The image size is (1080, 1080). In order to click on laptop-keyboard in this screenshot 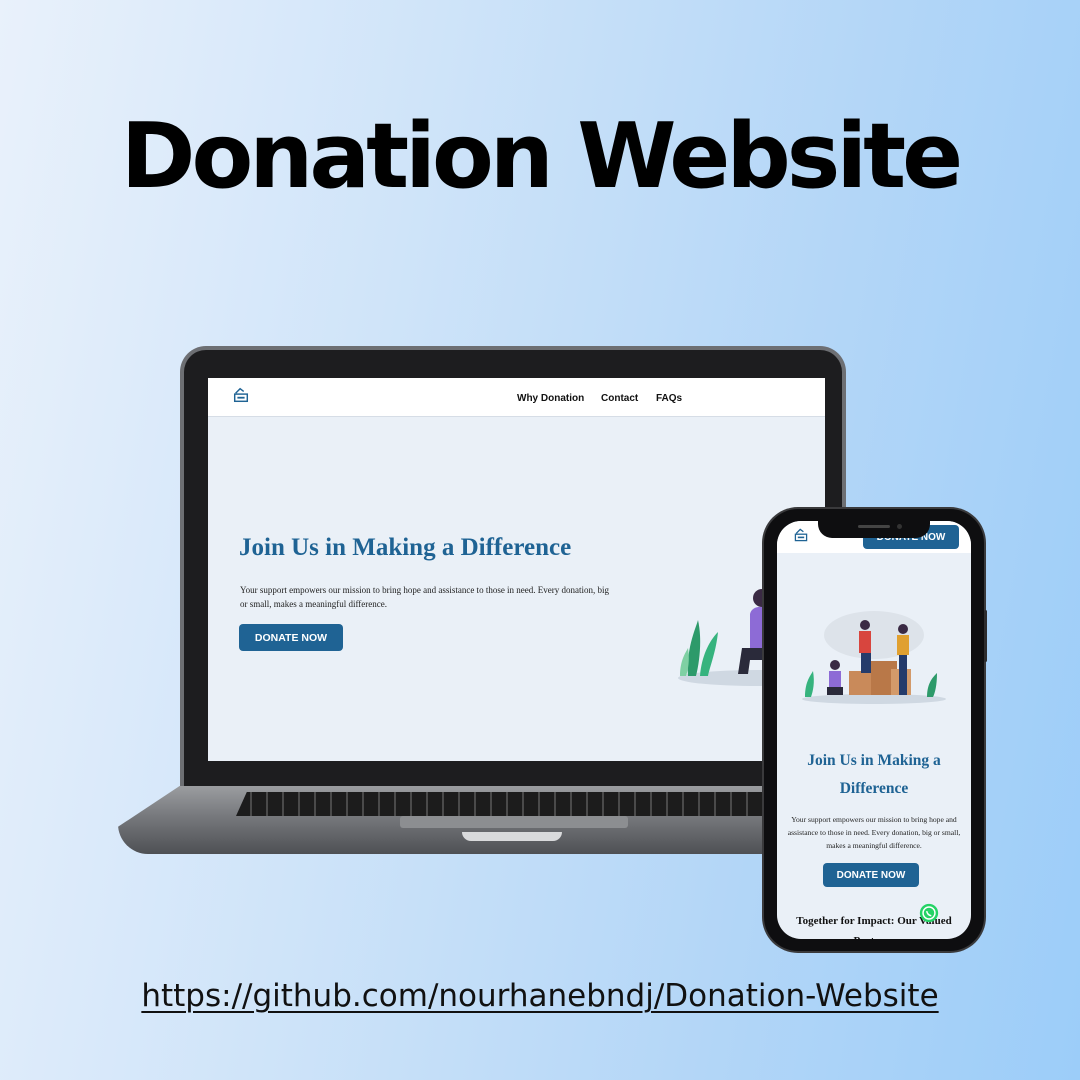, I will do `click(506, 804)`.